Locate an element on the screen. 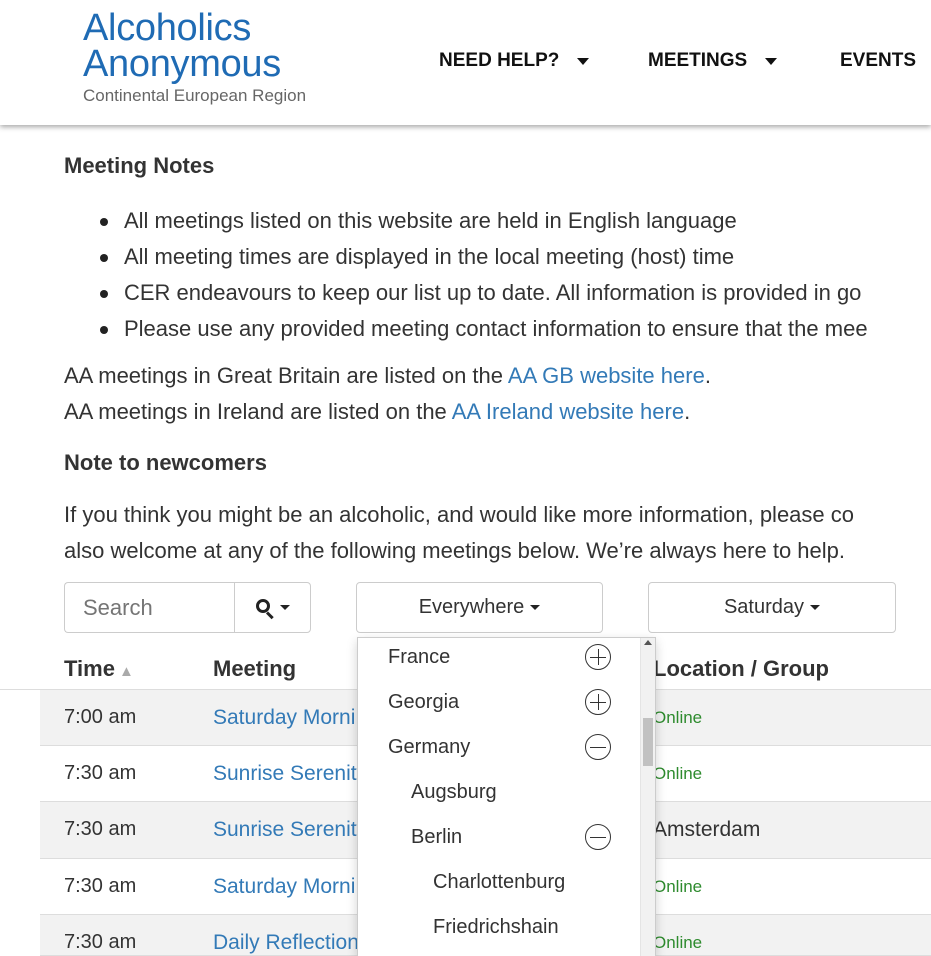 The height and width of the screenshot is (956, 931). nav-events: EVENTS is located at coordinates (878, 61).